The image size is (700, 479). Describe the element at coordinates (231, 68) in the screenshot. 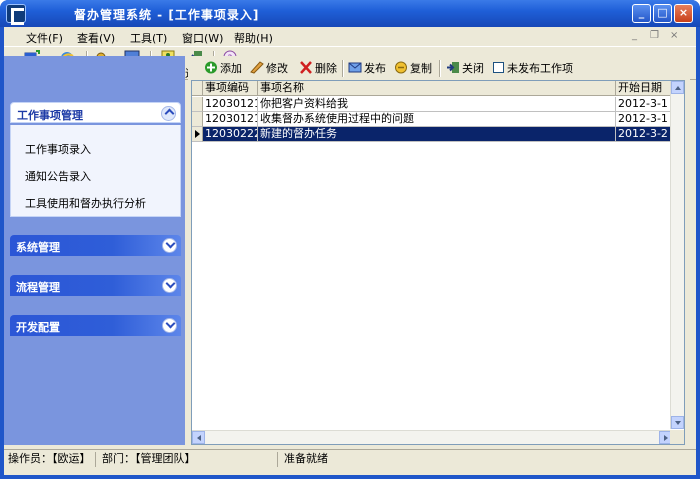

I see `add-label: 添加` at that location.